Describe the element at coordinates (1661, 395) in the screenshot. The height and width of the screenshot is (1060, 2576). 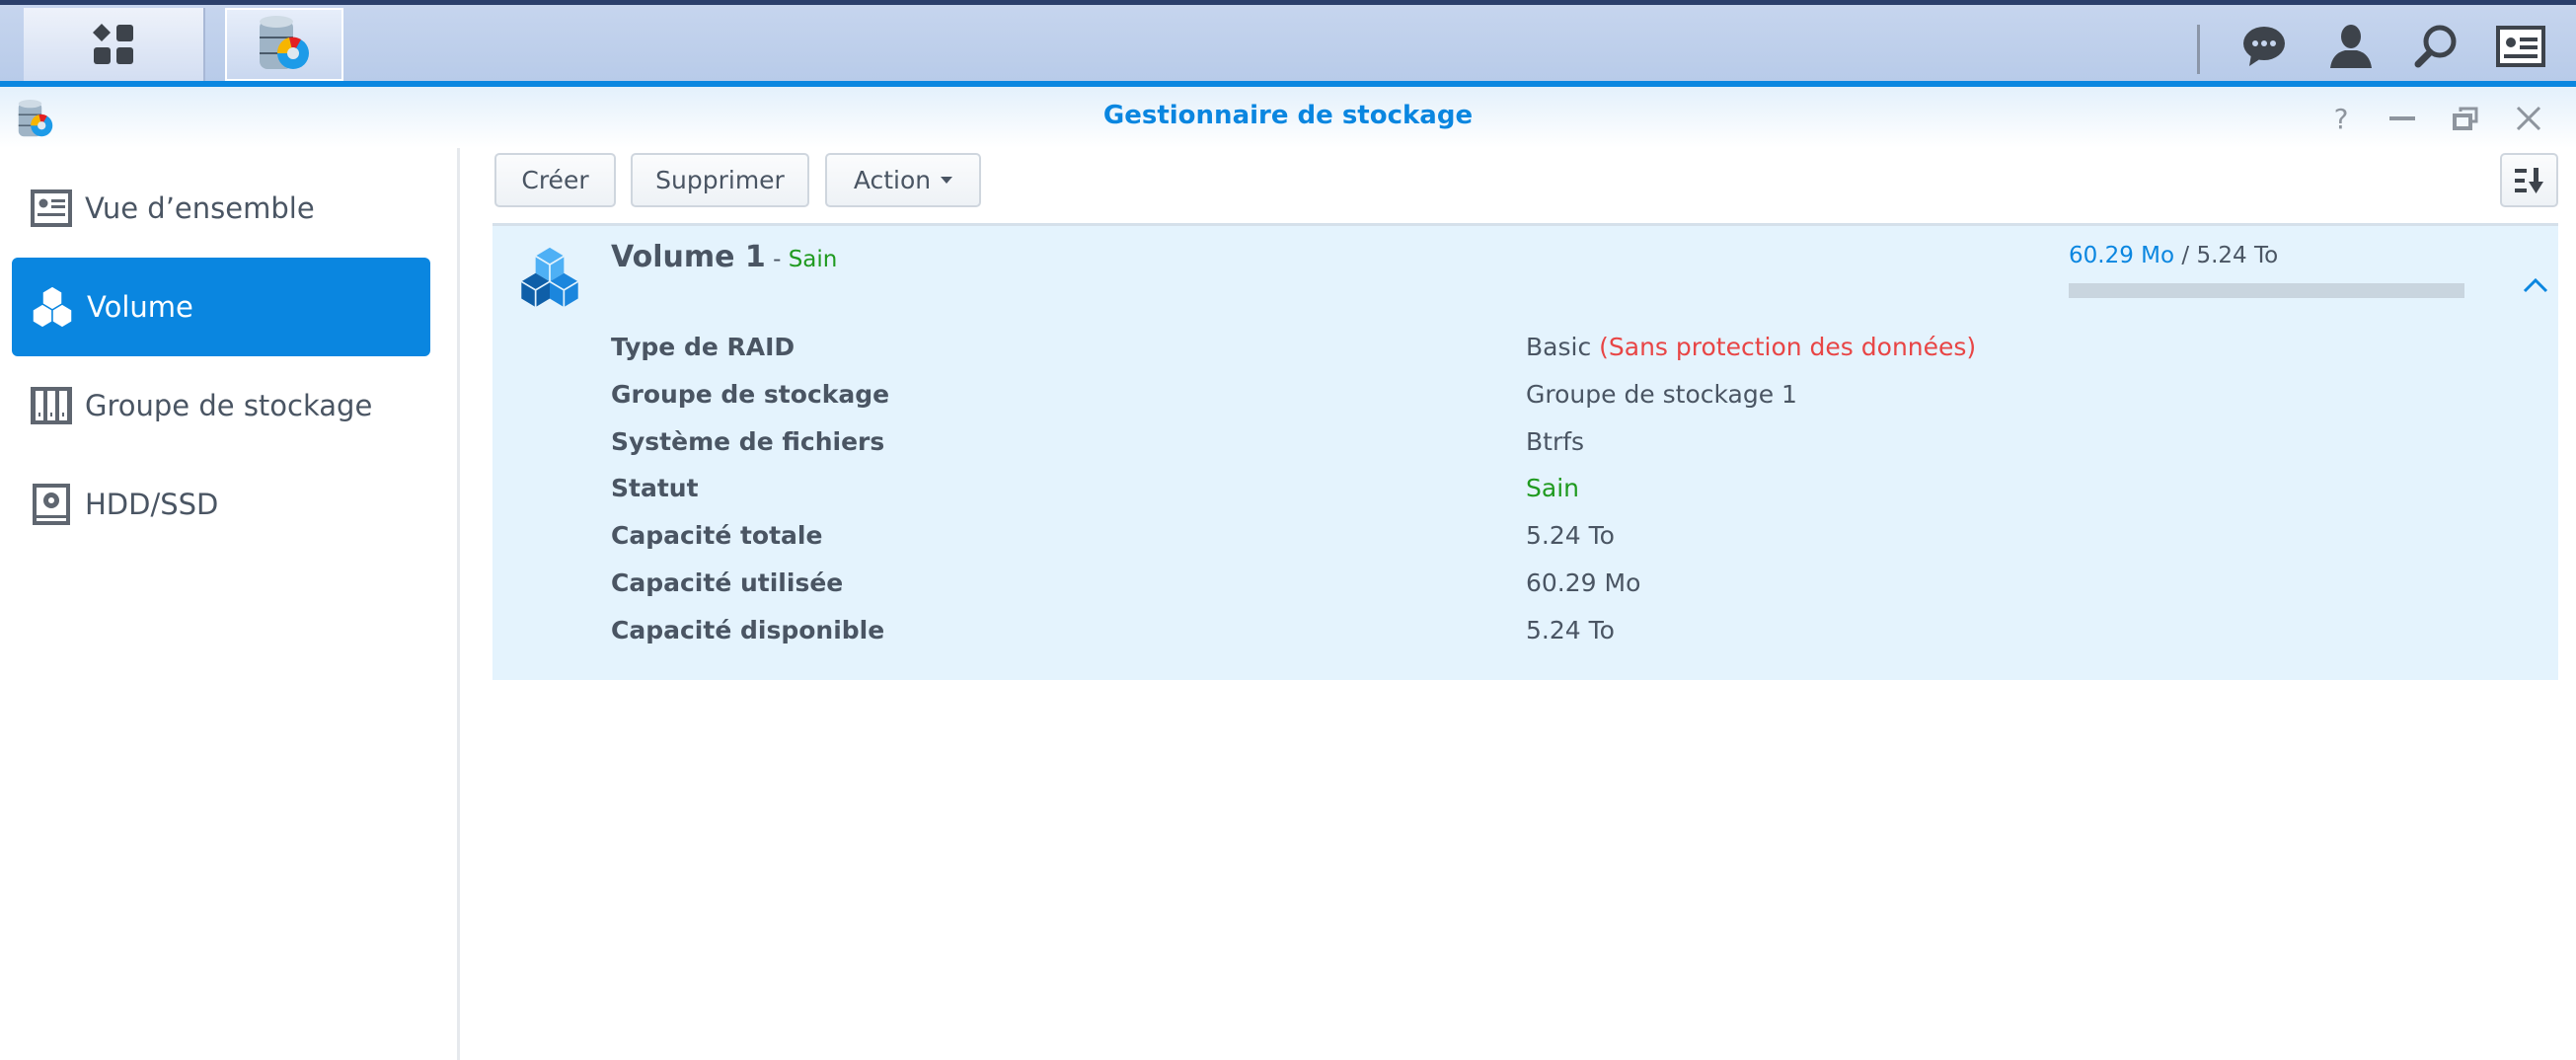
I see `detail-value: Groupe de stockage 1` at that location.